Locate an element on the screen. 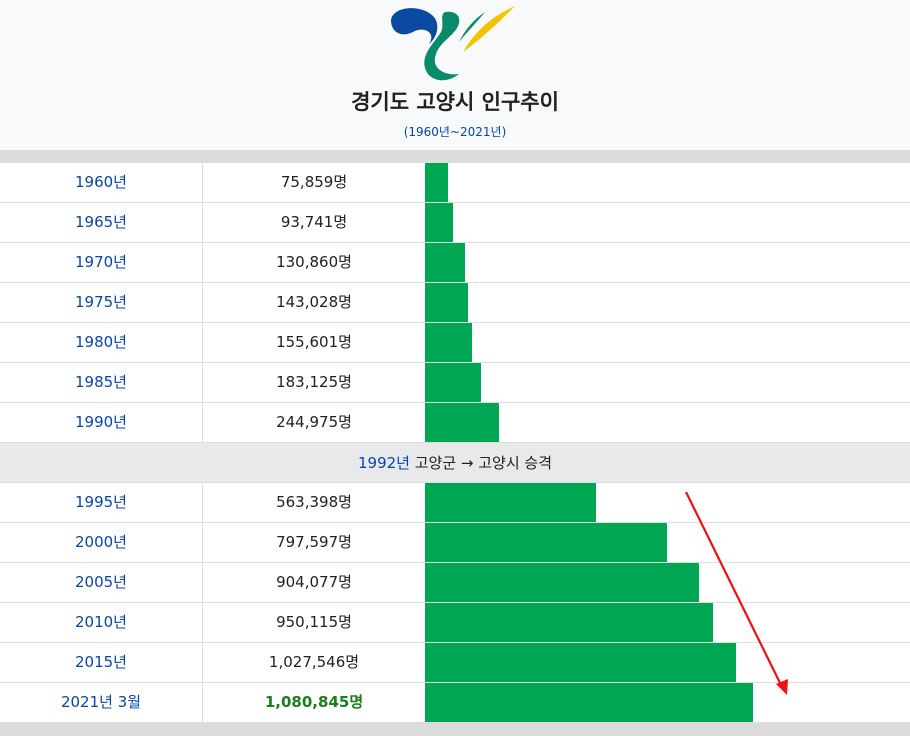  population-value: 143,028명 is located at coordinates (314, 302).